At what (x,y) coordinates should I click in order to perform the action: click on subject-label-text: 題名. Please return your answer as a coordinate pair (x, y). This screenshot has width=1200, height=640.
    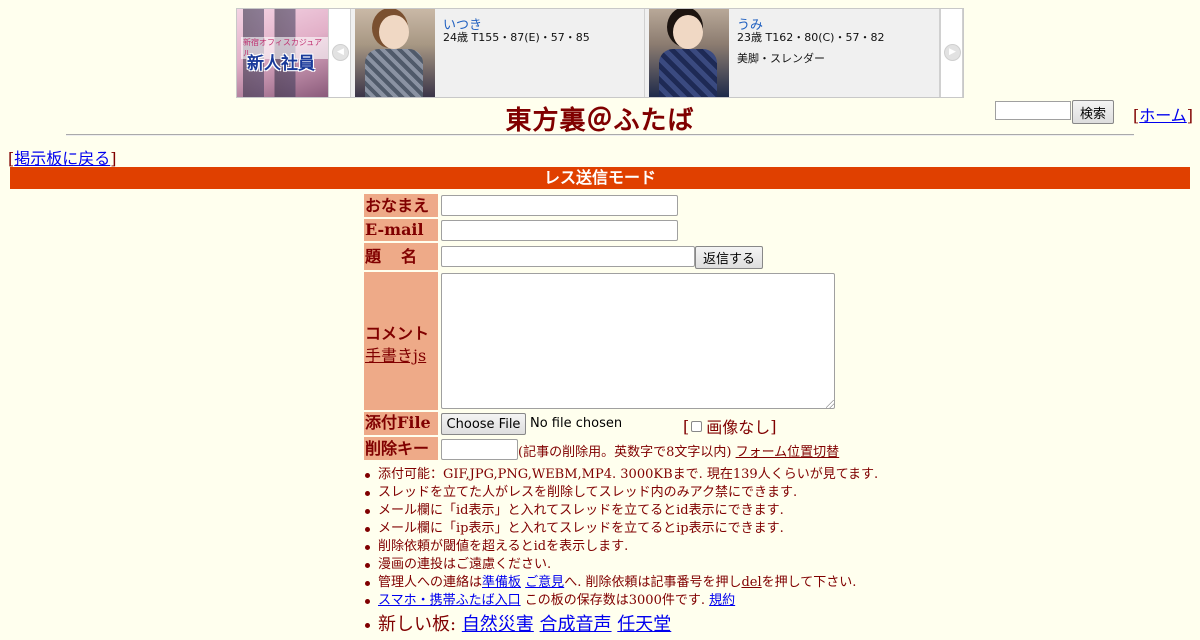
    Looking at the image, I should click on (401, 256).